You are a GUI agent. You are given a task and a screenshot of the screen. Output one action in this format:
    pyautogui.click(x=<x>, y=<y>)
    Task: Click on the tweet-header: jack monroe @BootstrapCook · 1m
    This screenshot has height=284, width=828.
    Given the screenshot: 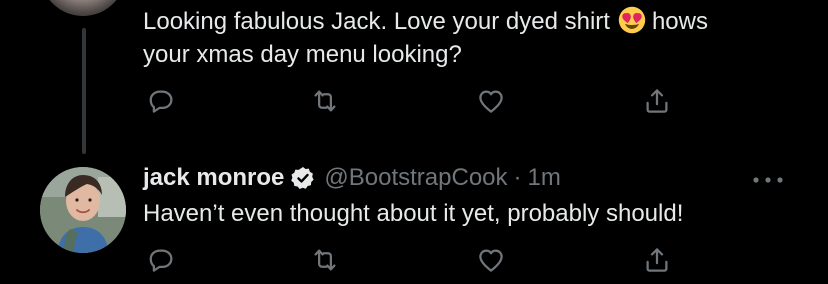 What is the action you would take?
    pyautogui.click(x=352, y=178)
    